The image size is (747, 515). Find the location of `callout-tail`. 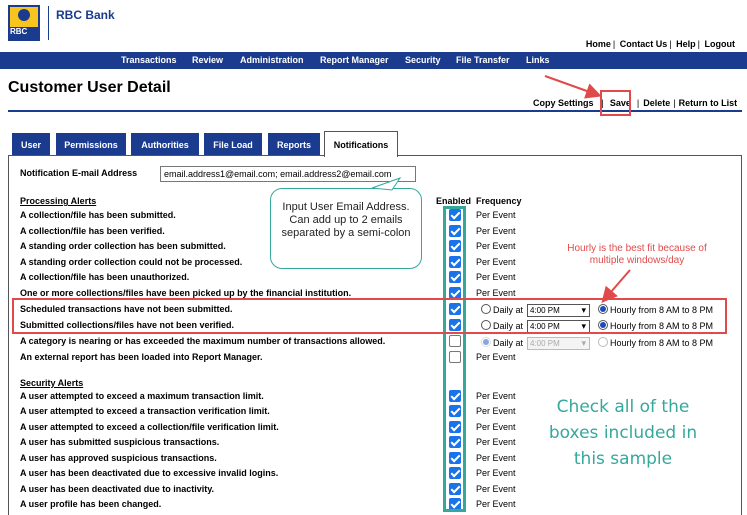

callout-tail is located at coordinates (386, 184).